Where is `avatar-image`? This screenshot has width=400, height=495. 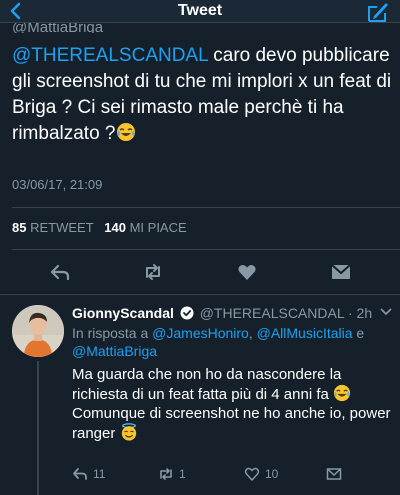 avatar-image is located at coordinates (38, 331).